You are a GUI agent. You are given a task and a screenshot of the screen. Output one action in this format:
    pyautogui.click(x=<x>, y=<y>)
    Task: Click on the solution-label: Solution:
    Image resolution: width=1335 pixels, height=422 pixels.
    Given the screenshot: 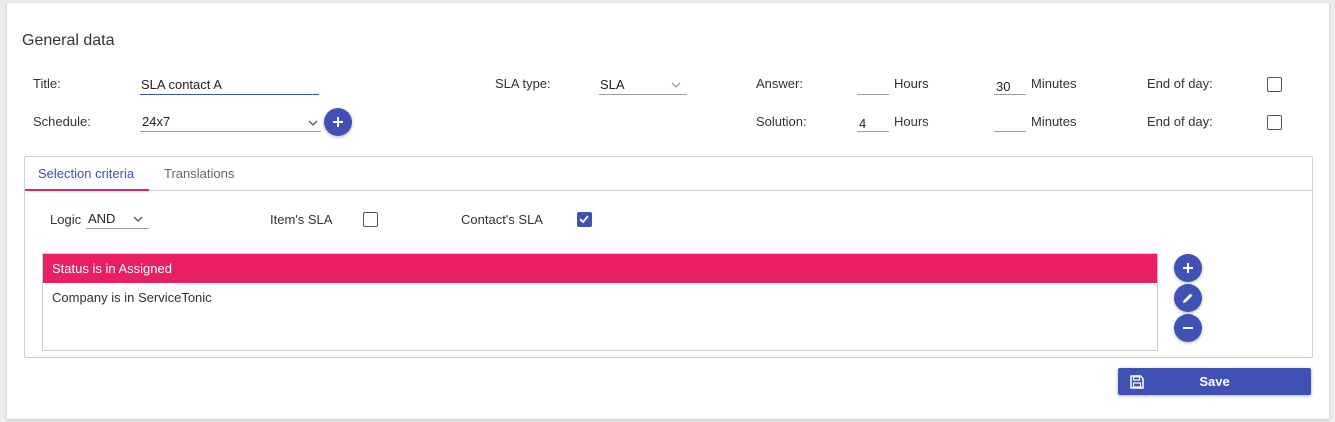 What is the action you would take?
    pyautogui.click(x=781, y=121)
    